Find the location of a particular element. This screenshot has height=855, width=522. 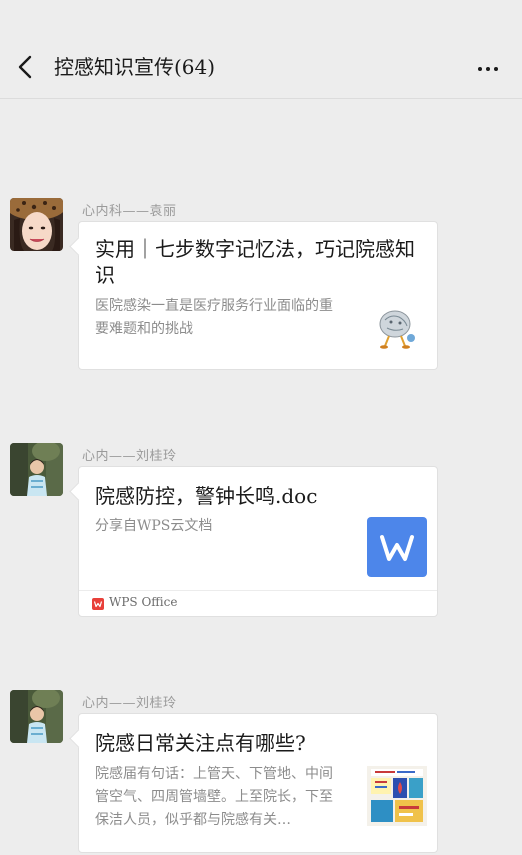

wps-document-icon is located at coordinates (397, 547).